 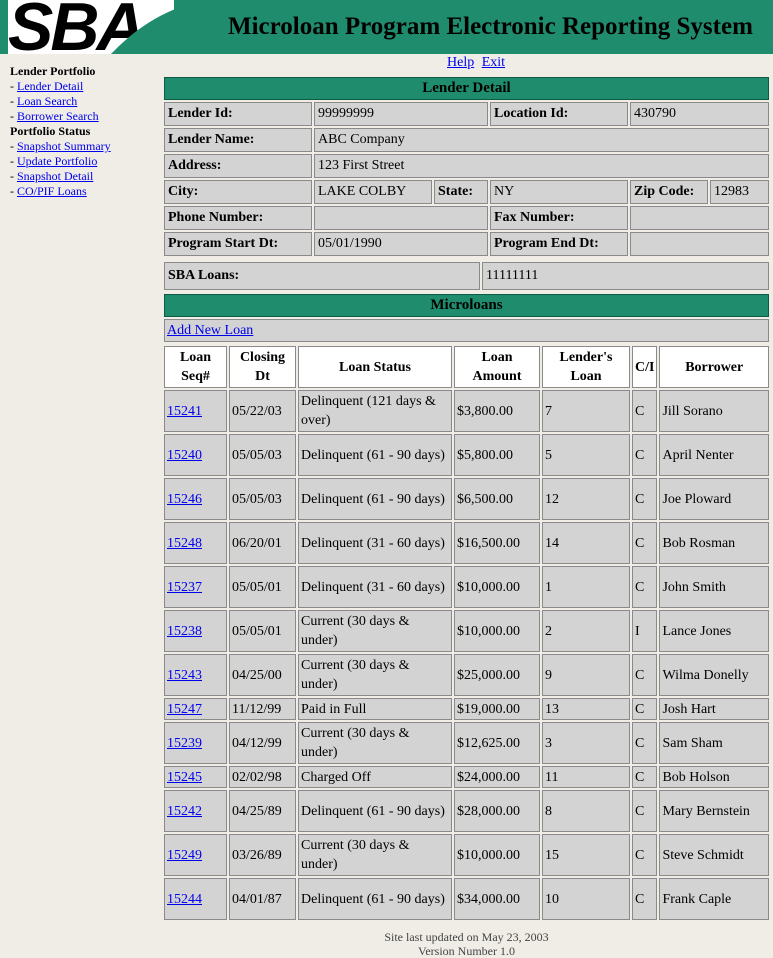 I want to click on loan-seq-link: 15249, so click(x=184, y=855).